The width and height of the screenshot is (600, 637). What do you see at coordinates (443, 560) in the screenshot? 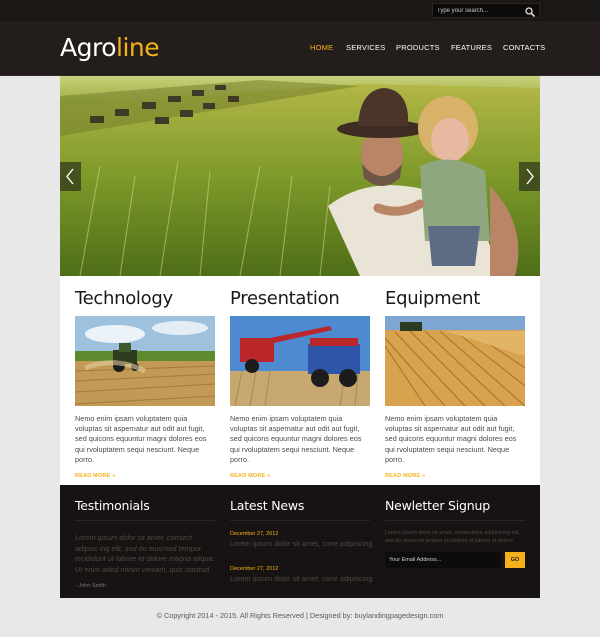
I see `email-field` at bounding box center [443, 560].